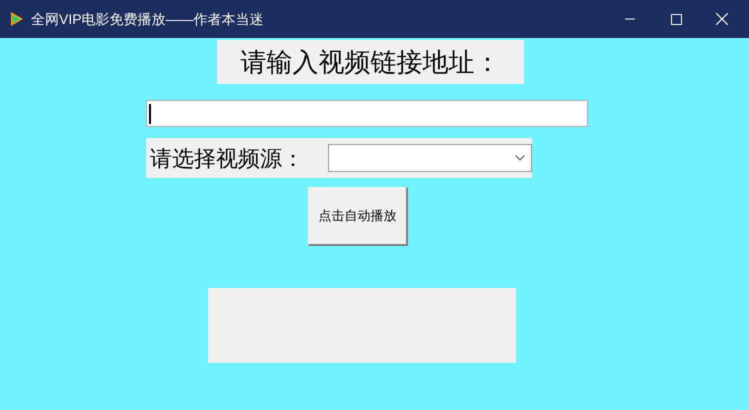  Describe the element at coordinates (520, 158) in the screenshot. I see `chevron-down-icon` at that location.